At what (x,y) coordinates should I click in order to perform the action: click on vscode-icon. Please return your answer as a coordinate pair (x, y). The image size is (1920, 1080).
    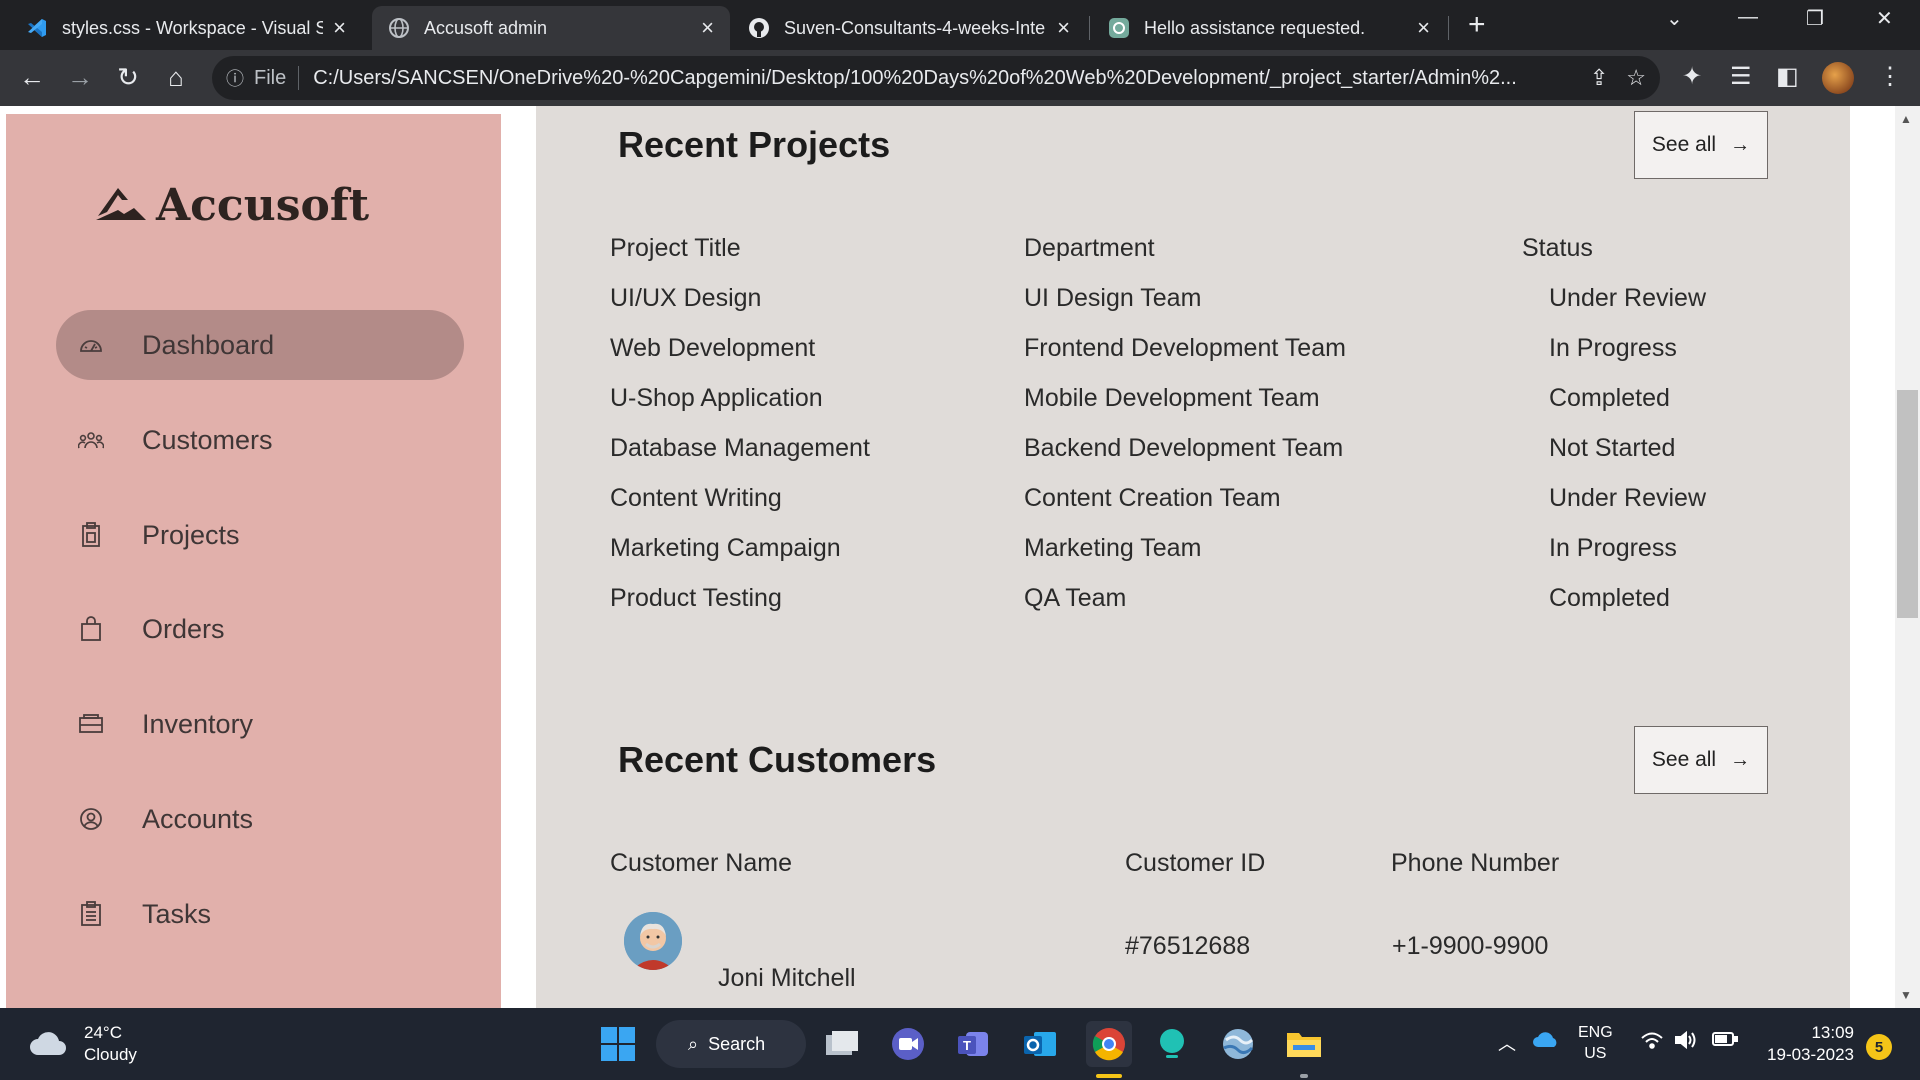
    Looking at the image, I should click on (37, 28).